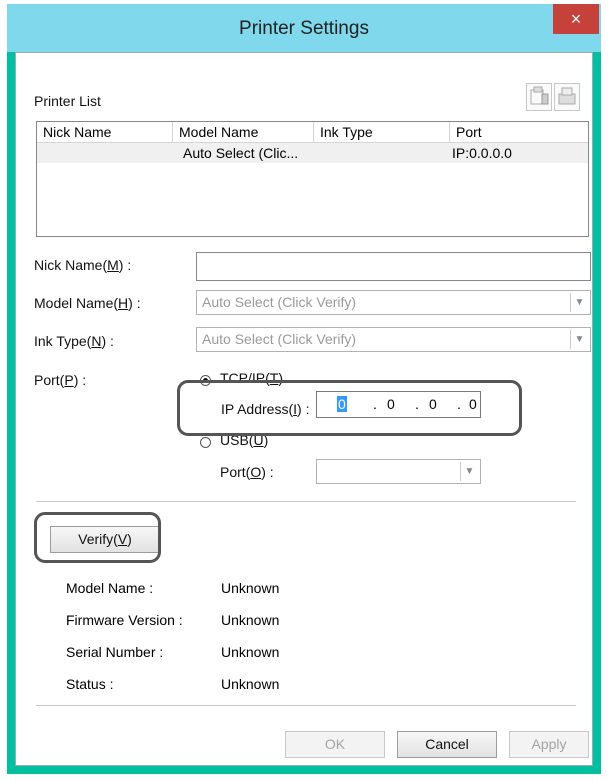 This screenshot has width=609, height=780. I want to click on info-serial-value: Unknown, so click(250, 652).